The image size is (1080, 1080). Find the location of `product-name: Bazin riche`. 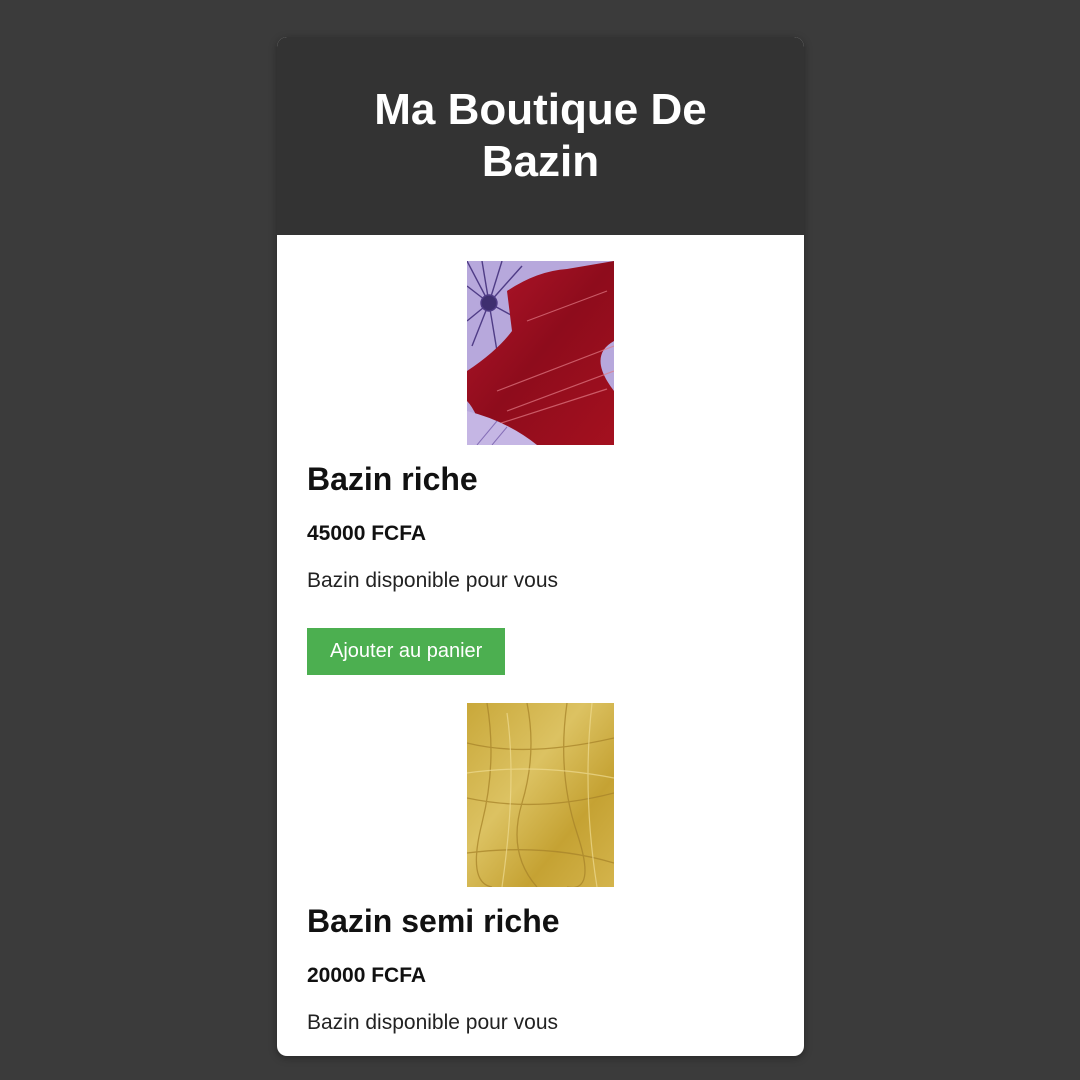

product-name: Bazin riche is located at coordinates (392, 479).